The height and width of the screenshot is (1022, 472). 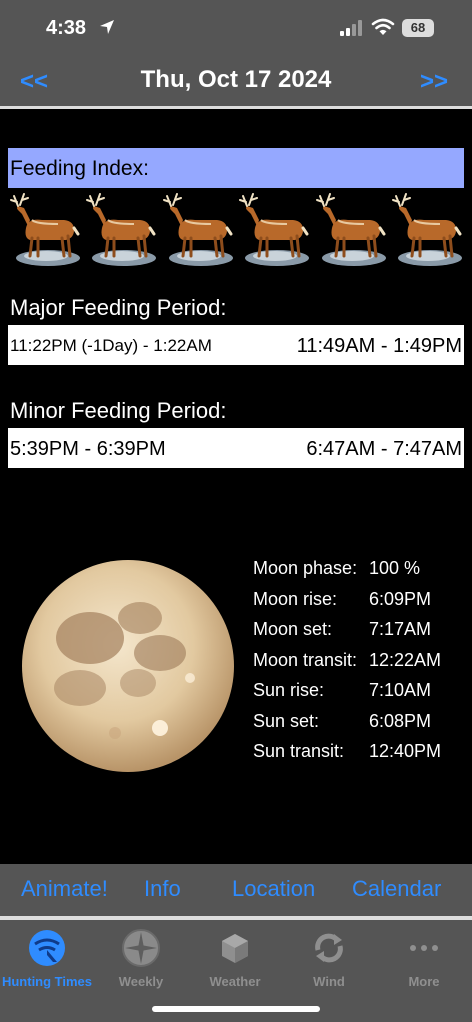 What do you see at coordinates (424, 958) in the screenshot?
I see `tab-more: More` at bounding box center [424, 958].